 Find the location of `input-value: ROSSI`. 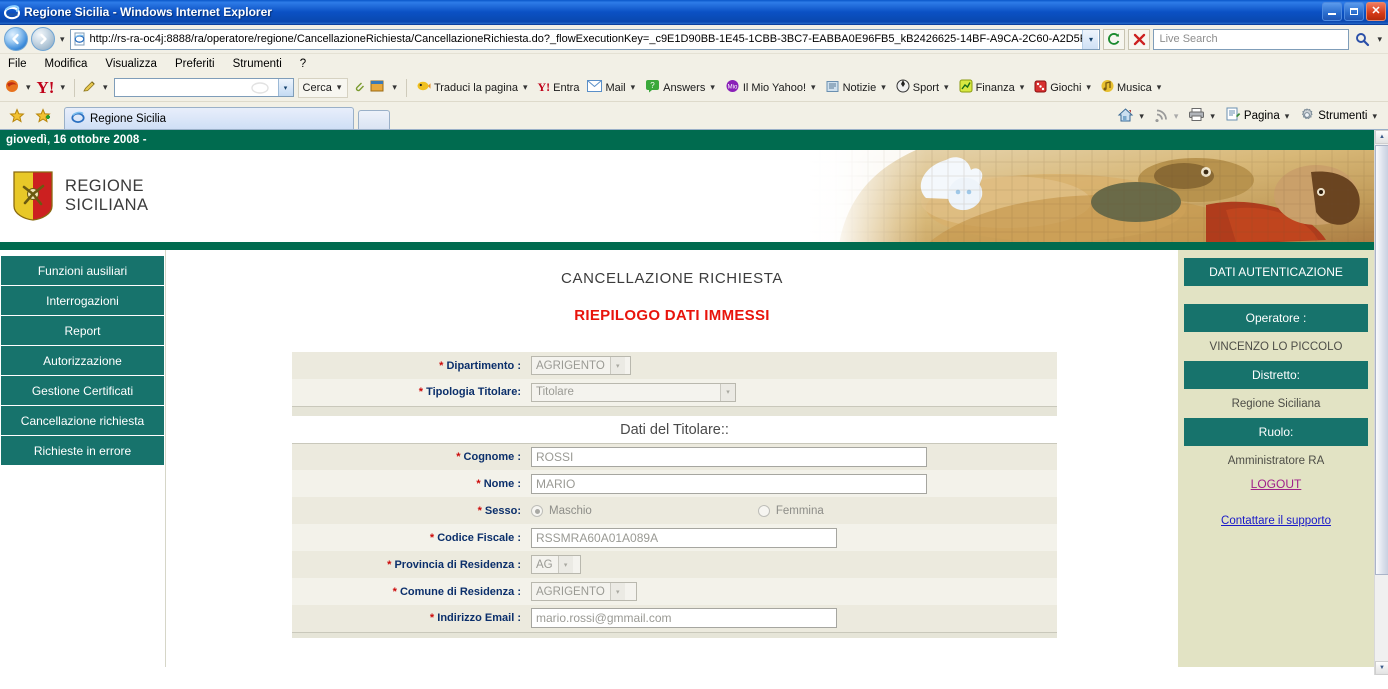

input-value: ROSSI is located at coordinates (555, 456).